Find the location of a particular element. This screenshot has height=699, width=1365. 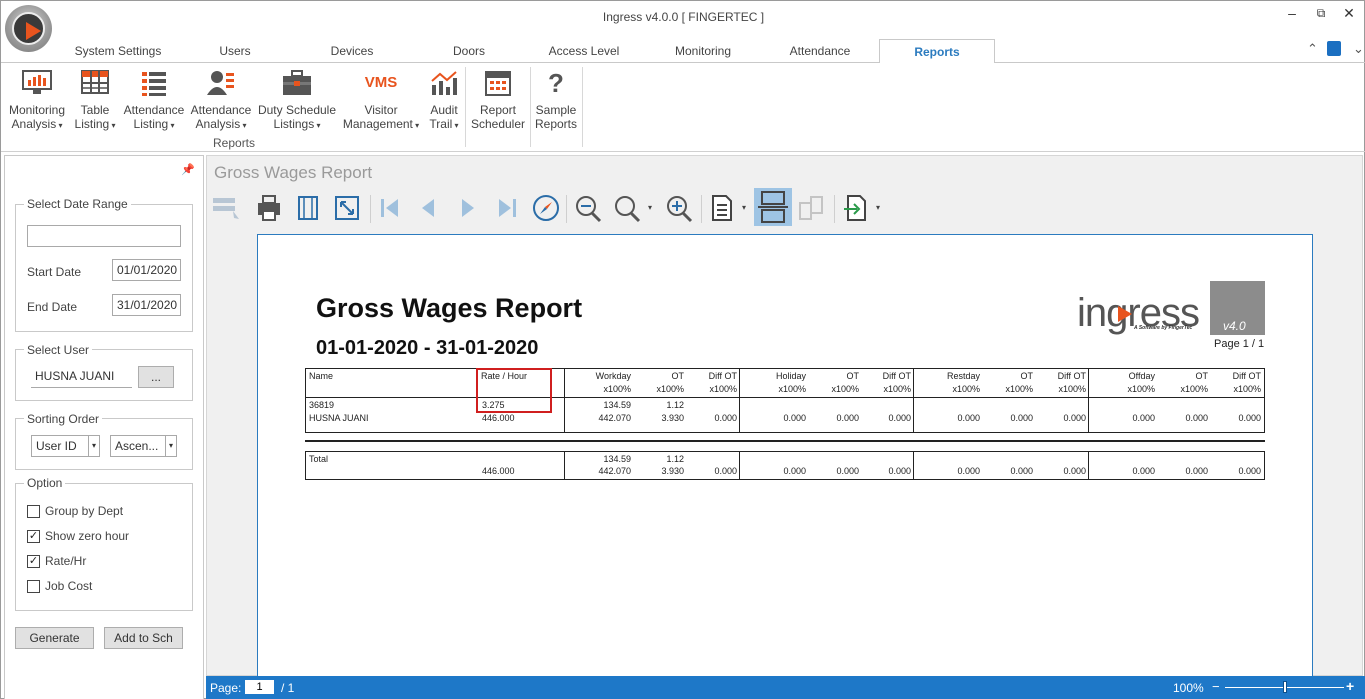

ribbon-label-line2: Management is located at coordinates (377, 124).